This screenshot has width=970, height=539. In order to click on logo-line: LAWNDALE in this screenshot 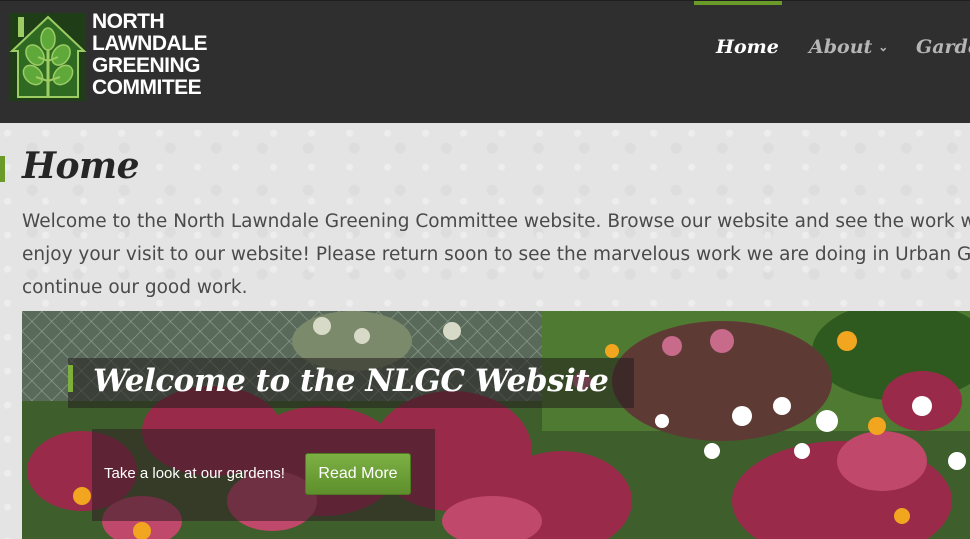, I will do `click(150, 43)`.